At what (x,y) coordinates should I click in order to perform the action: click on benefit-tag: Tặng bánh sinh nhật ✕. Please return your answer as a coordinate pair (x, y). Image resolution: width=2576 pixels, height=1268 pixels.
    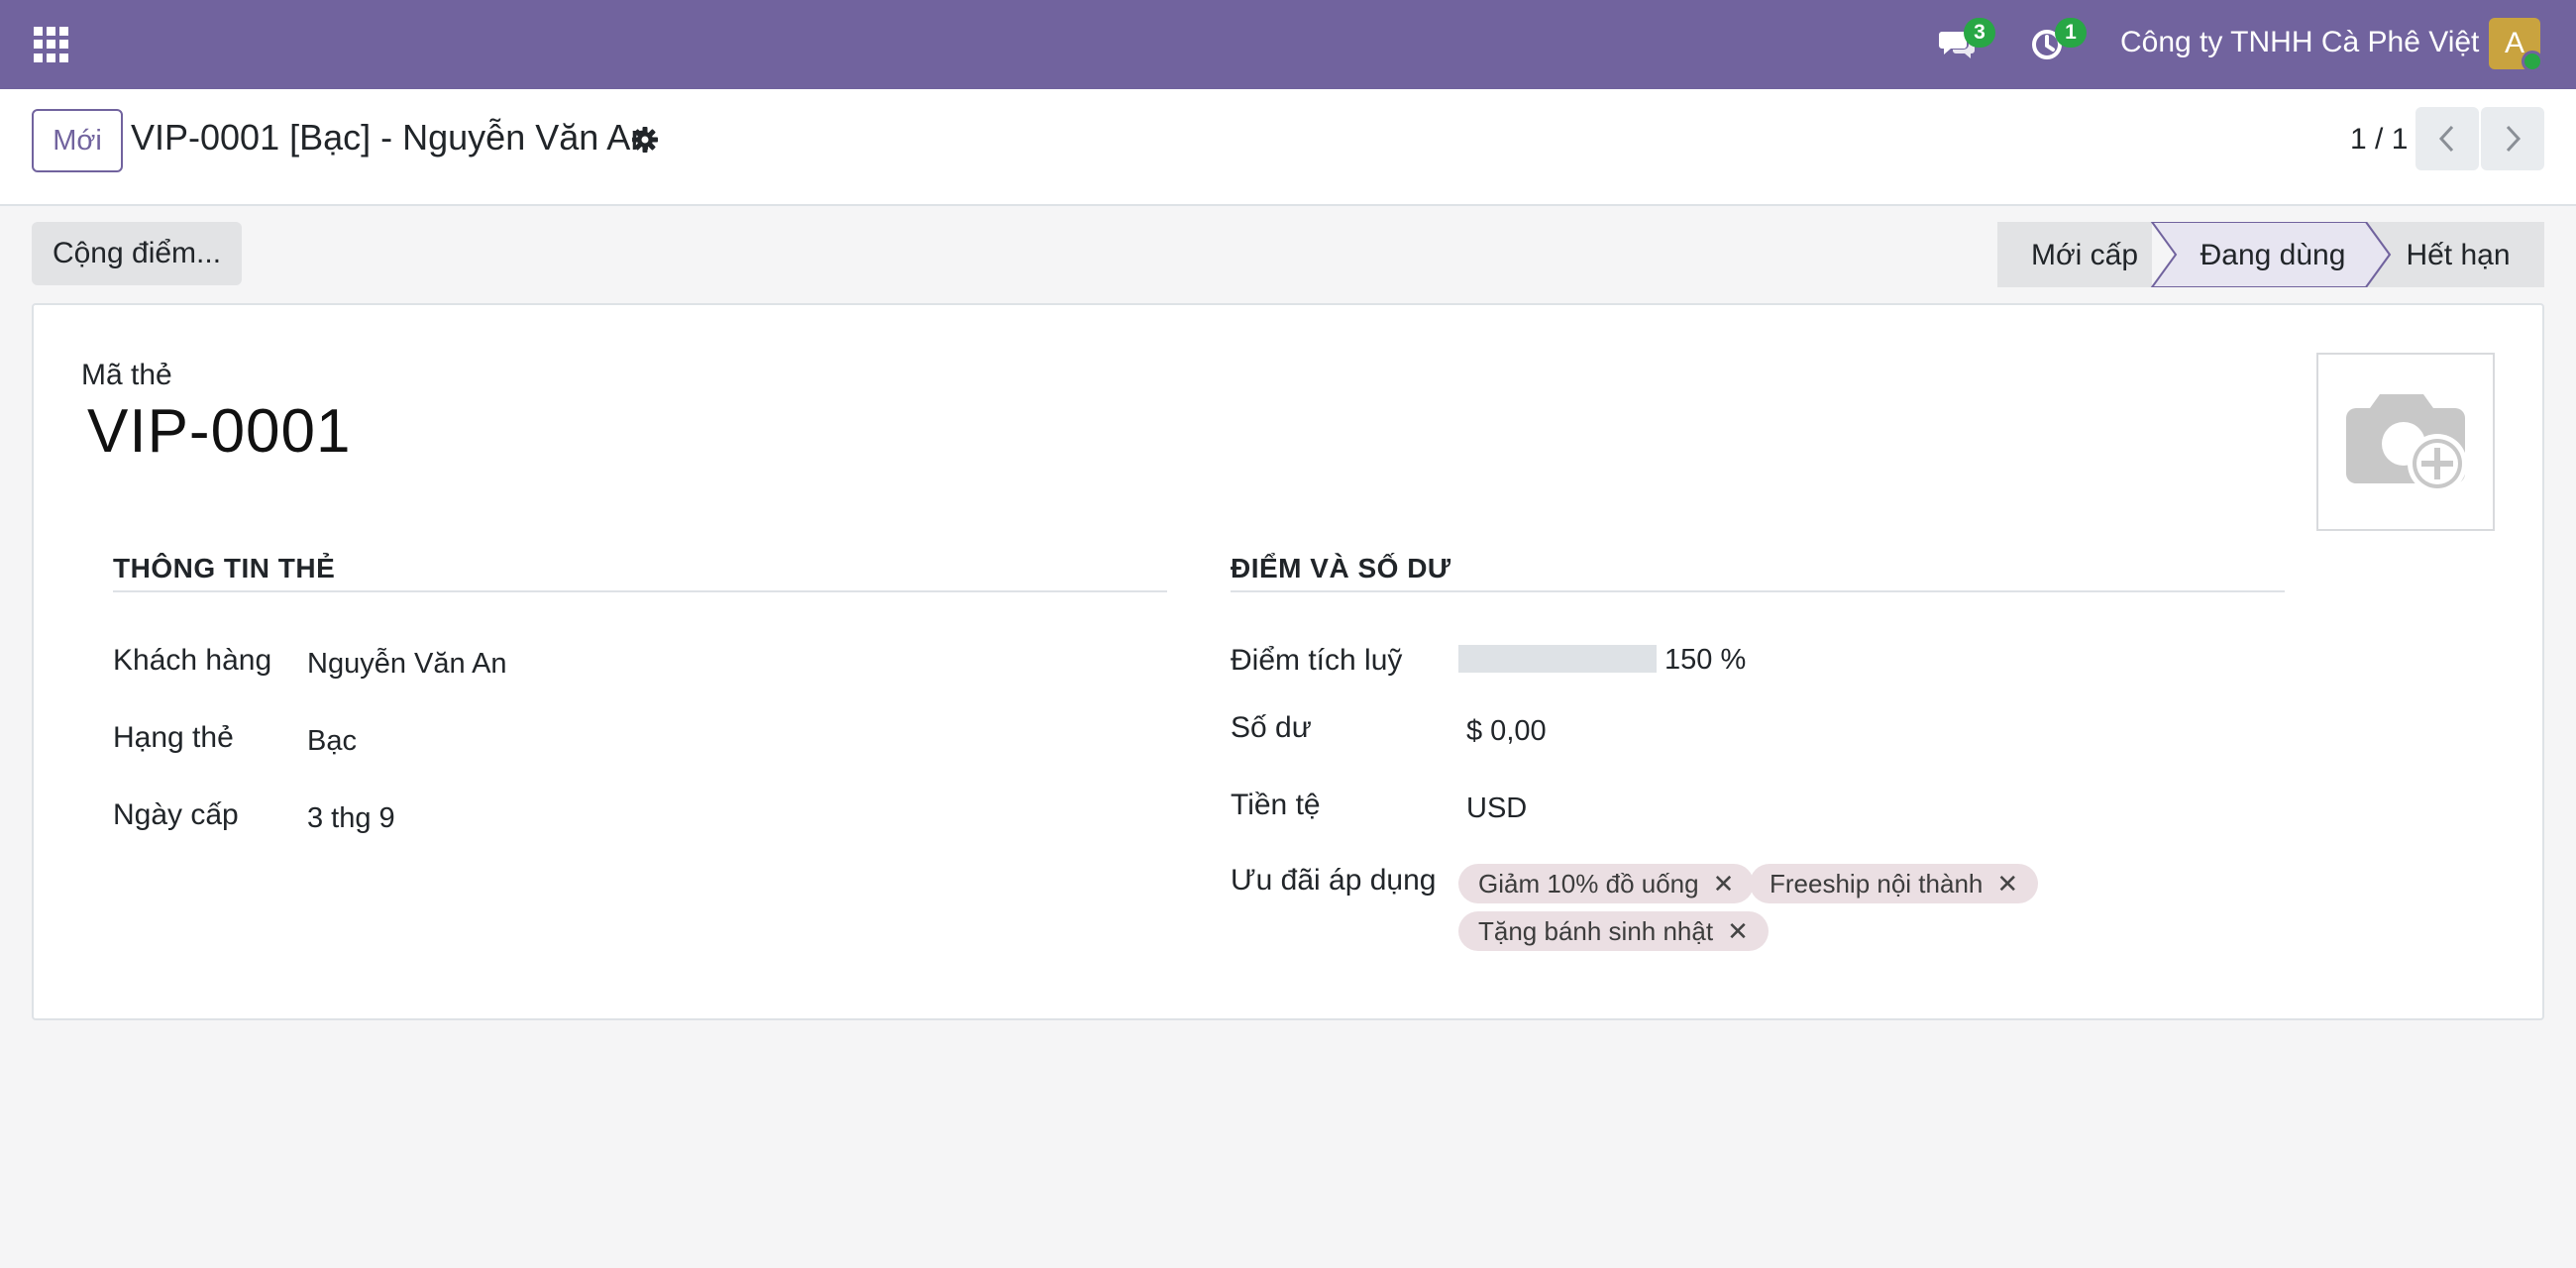
    Looking at the image, I should click on (1613, 931).